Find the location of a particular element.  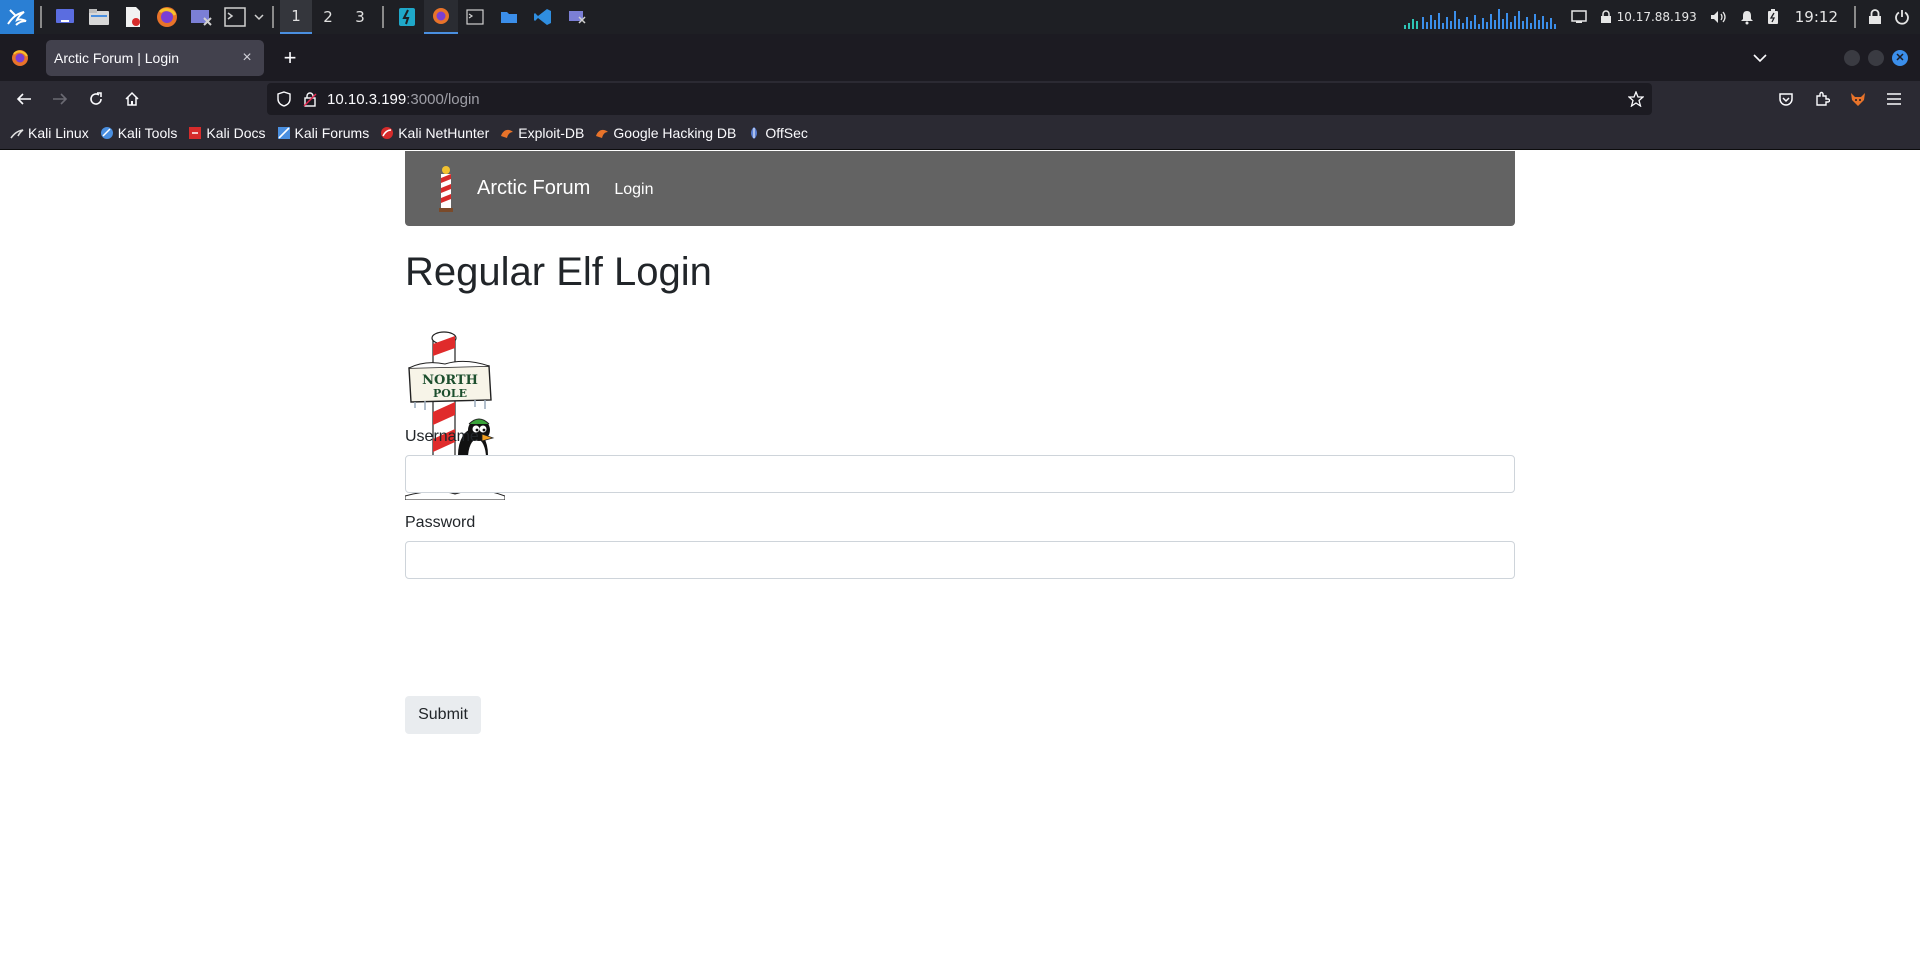

new-tab-button: + is located at coordinates (290, 58).